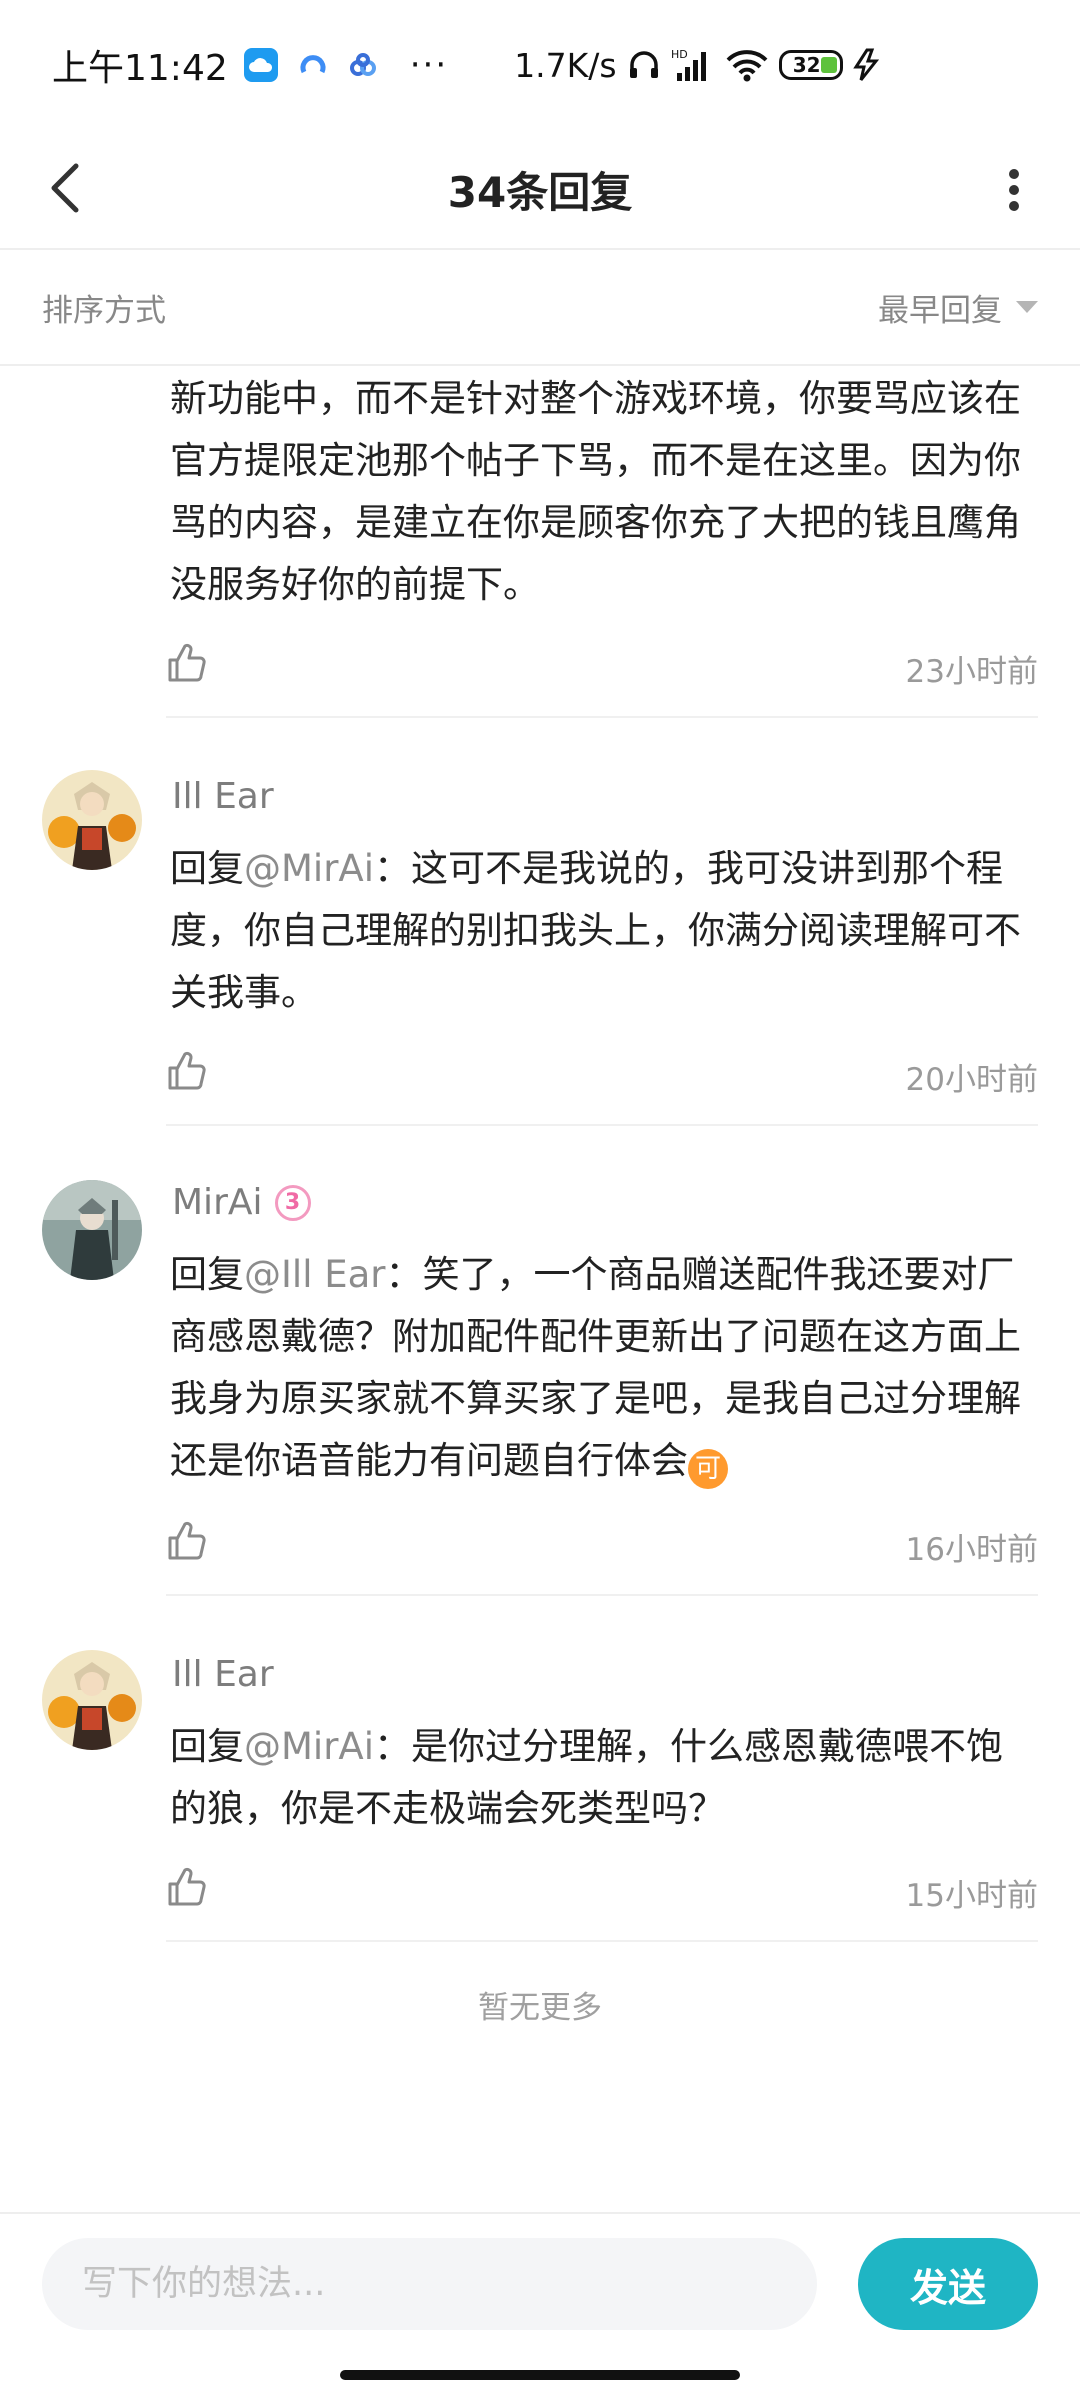 Image resolution: width=1080 pixels, height=2400 pixels. Describe the element at coordinates (241, 1202) in the screenshot. I see `username: MirAi 3` at that location.